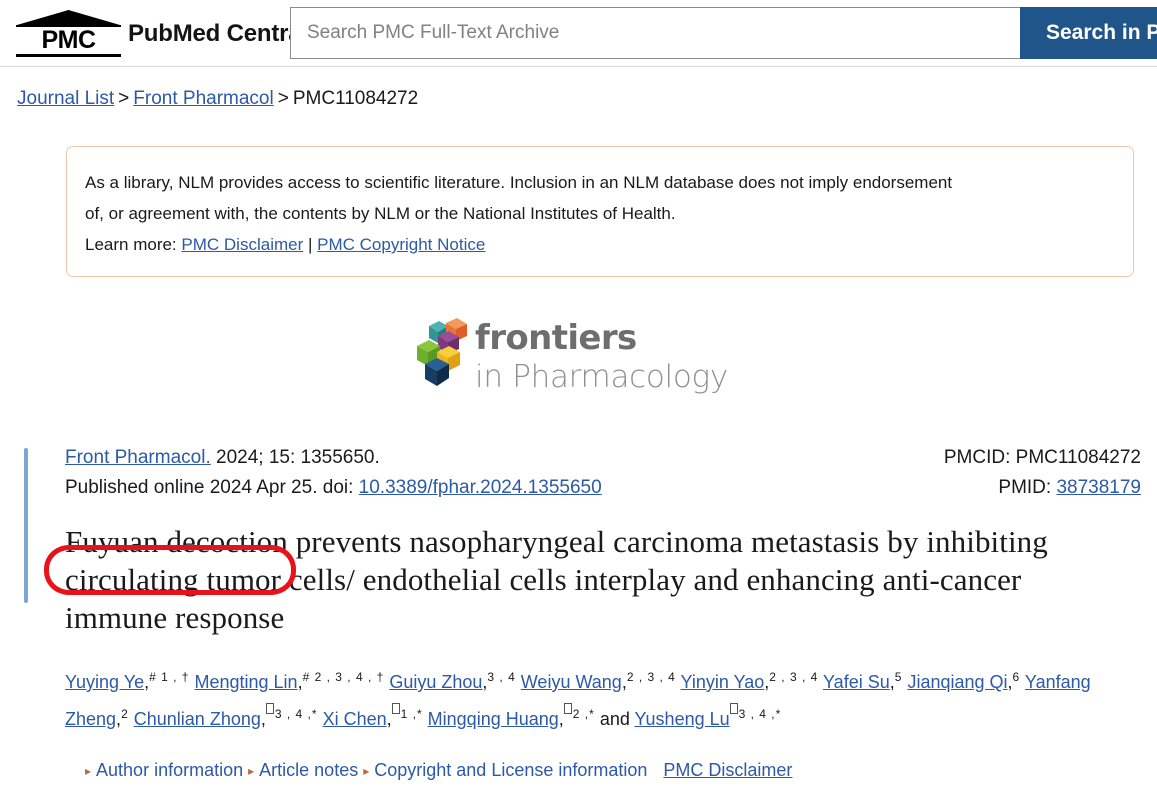 This screenshot has width=1157, height=806. I want to click on author-affiliation-markers: 3 , 4, so click(501, 677).